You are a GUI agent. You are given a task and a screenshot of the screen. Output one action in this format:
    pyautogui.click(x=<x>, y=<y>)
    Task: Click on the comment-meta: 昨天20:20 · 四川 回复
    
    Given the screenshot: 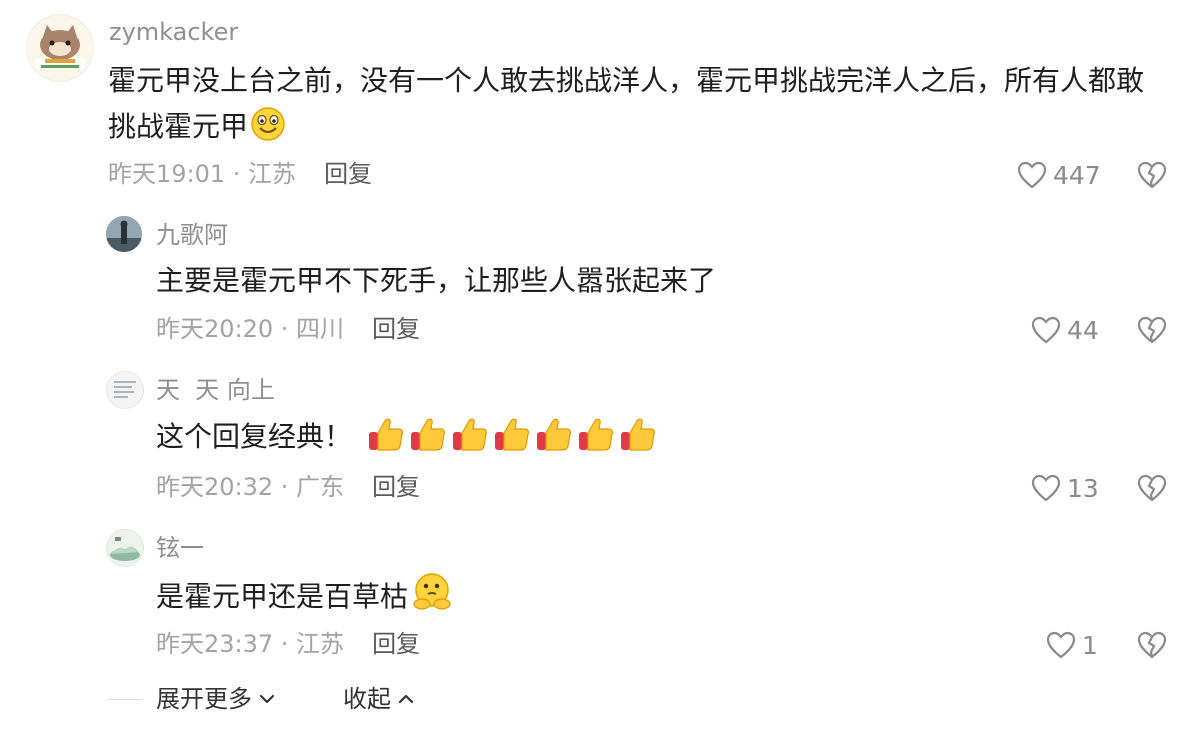 What is the action you would take?
    pyautogui.click(x=288, y=329)
    